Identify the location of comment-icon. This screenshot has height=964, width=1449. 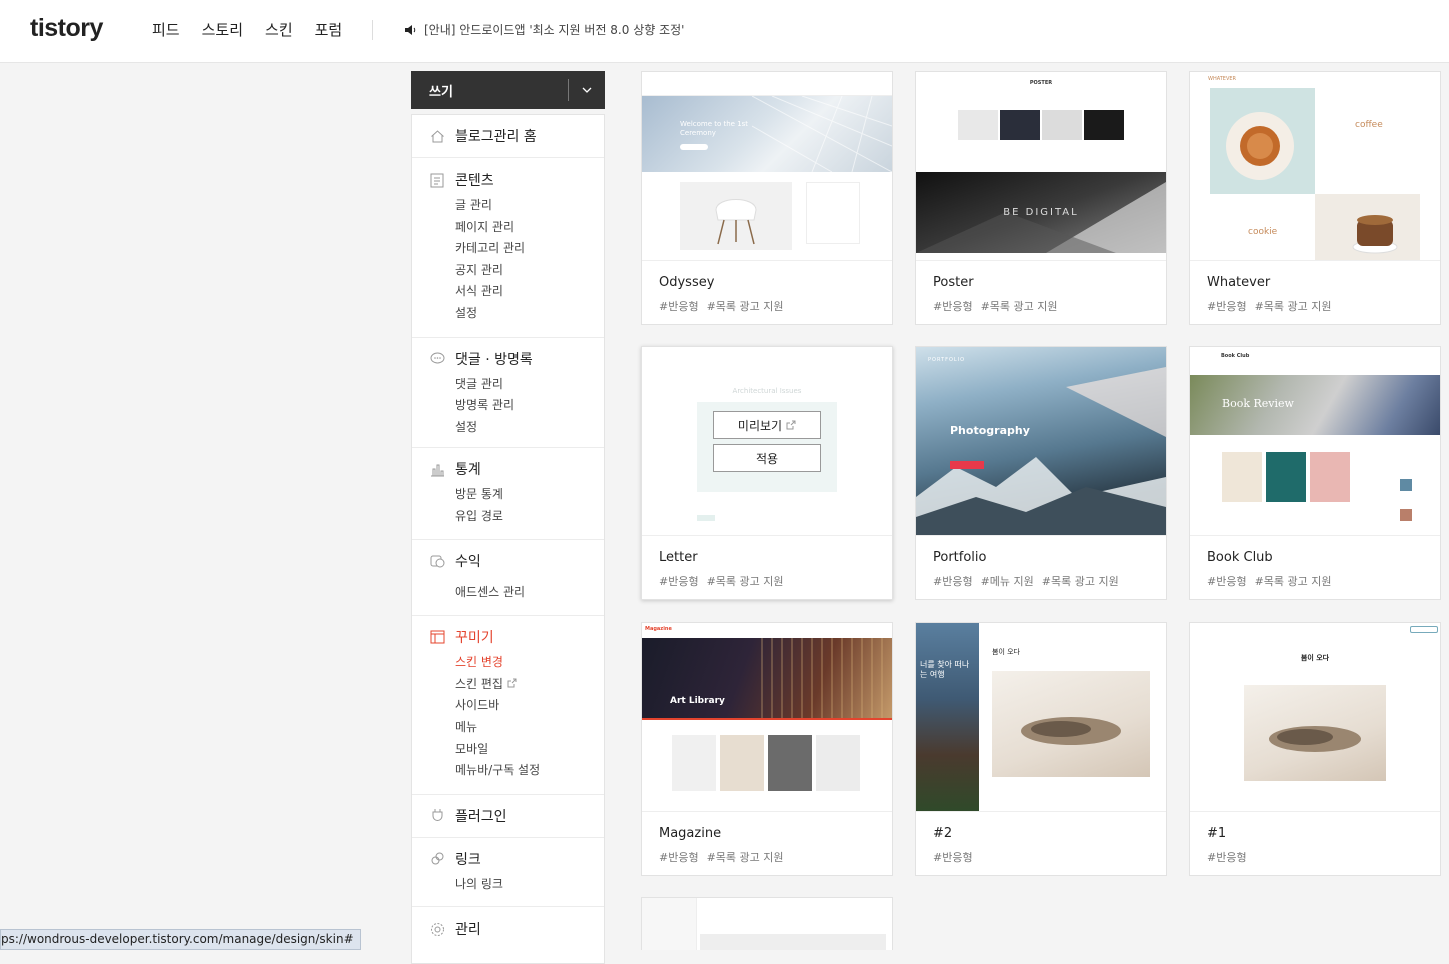
(437, 359).